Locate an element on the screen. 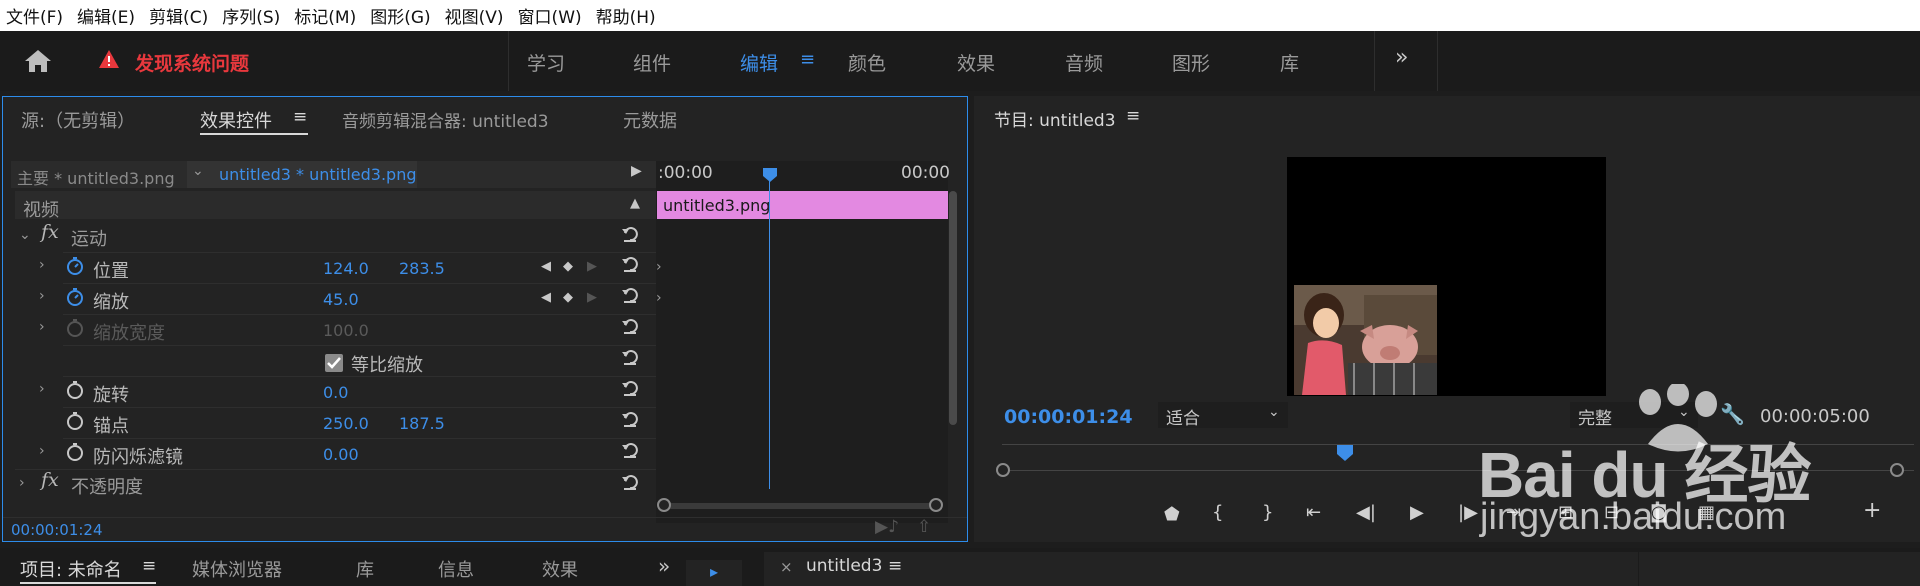  menu-file: 文件(F) is located at coordinates (34, 15).